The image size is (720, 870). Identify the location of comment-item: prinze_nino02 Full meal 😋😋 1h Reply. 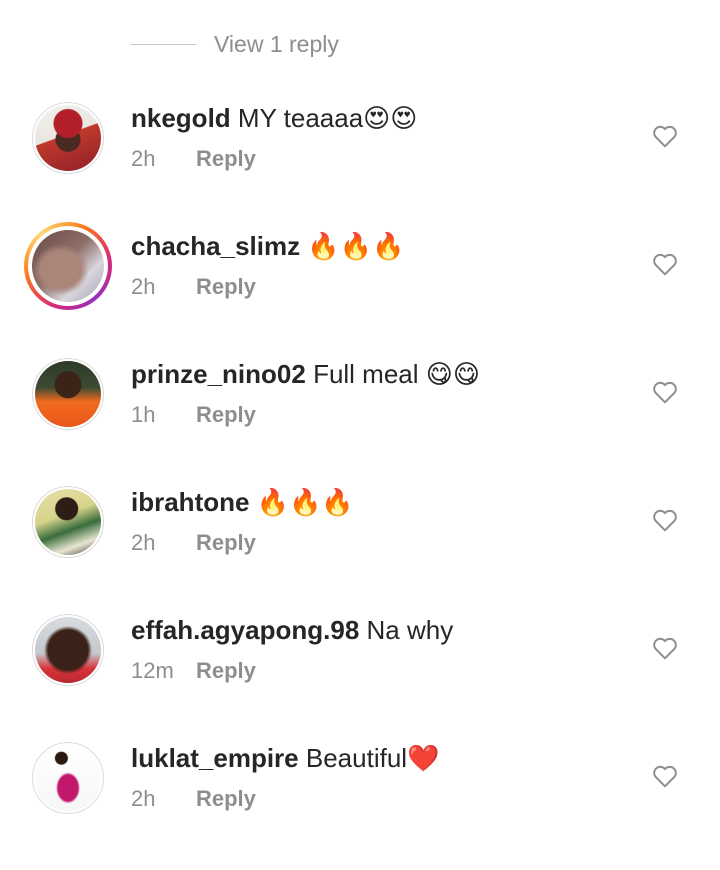
(360, 422).